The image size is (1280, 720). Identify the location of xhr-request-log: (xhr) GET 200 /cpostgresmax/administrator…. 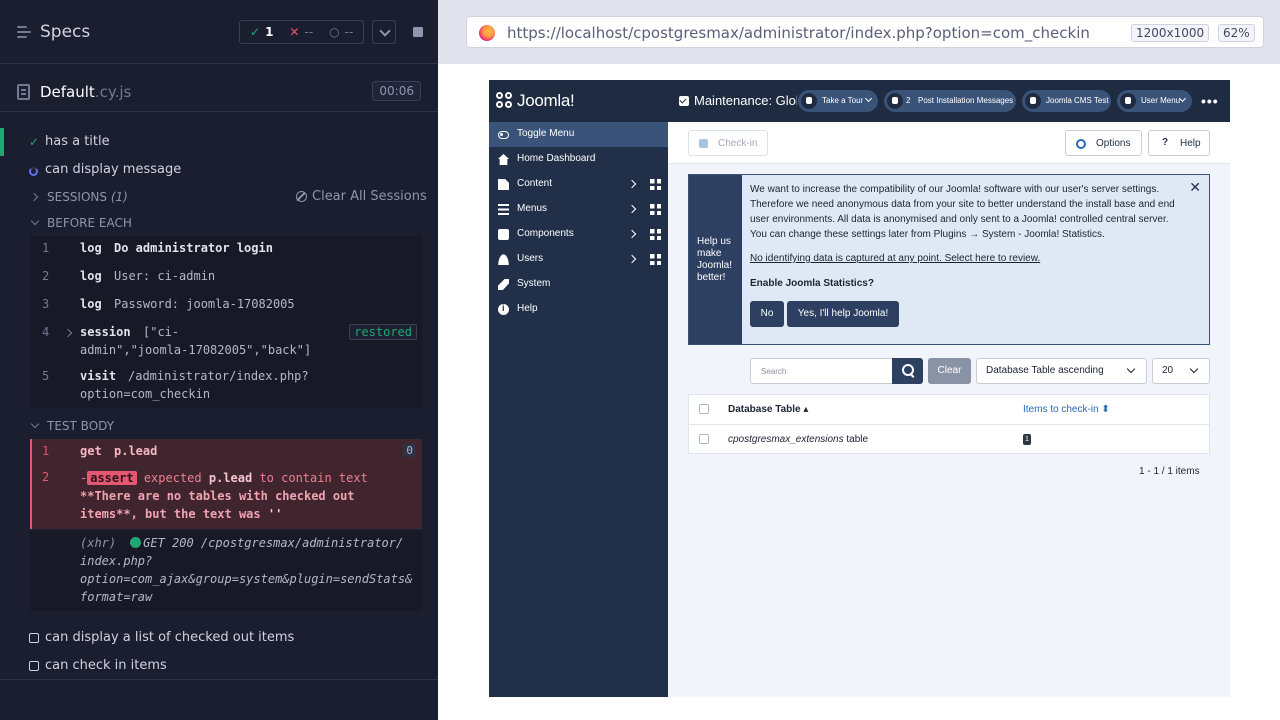
(226, 571).